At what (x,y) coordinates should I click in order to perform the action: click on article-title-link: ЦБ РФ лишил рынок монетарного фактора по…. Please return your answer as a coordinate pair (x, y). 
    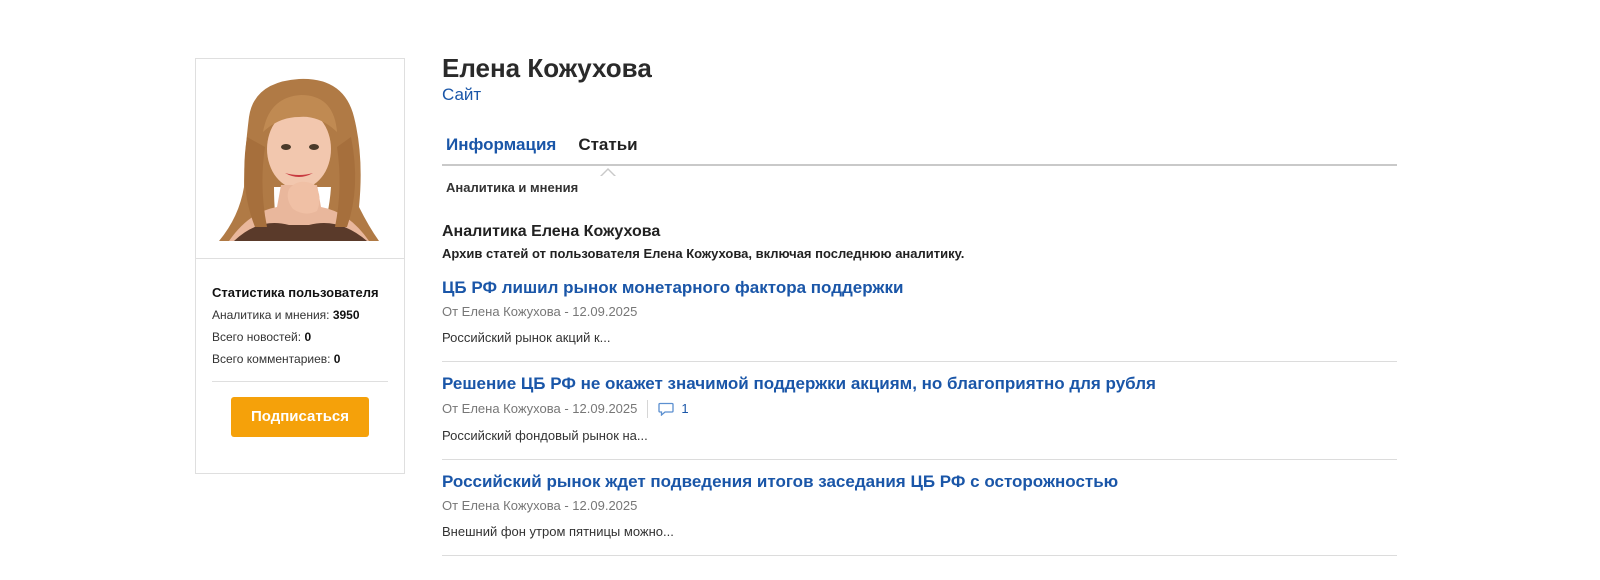
    Looking at the image, I should click on (672, 288).